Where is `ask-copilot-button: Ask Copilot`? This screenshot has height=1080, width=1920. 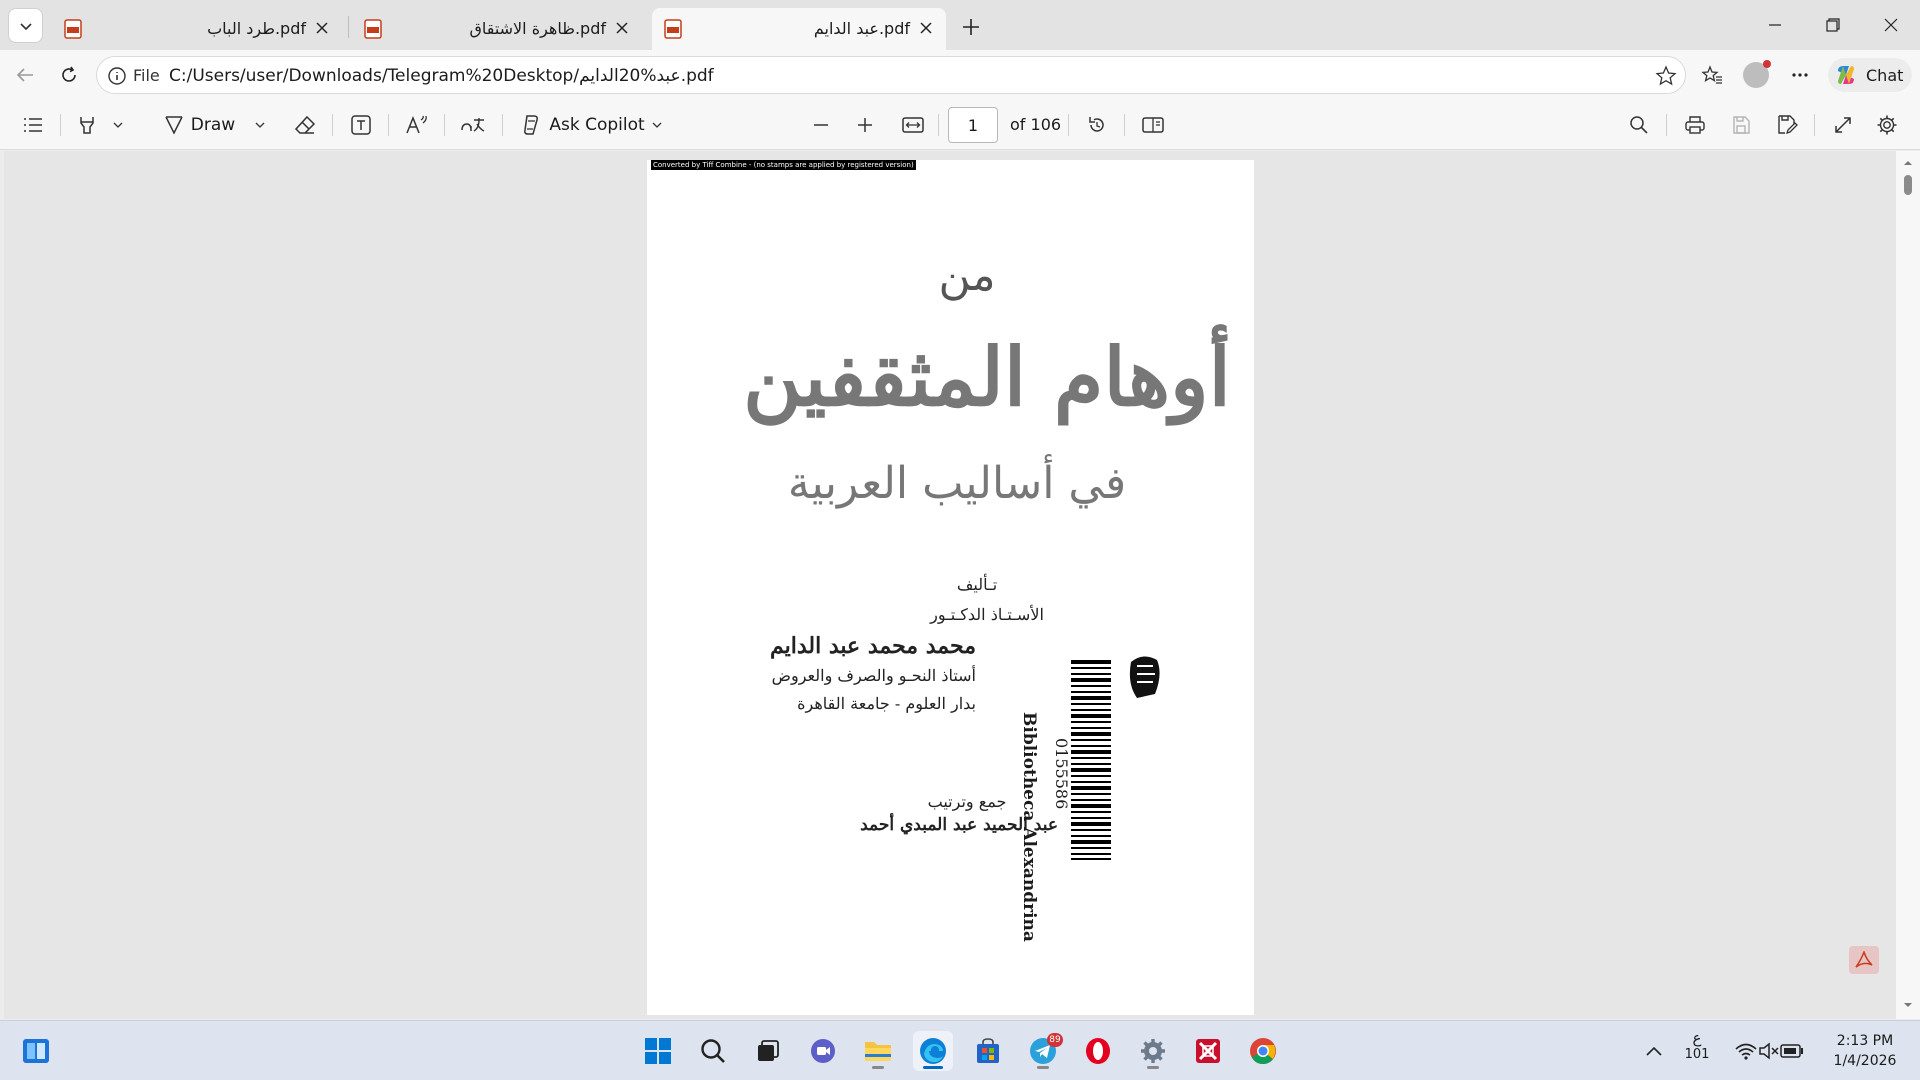 ask-copilot-button: Ask Copilot is located at coordinates (591, 125).